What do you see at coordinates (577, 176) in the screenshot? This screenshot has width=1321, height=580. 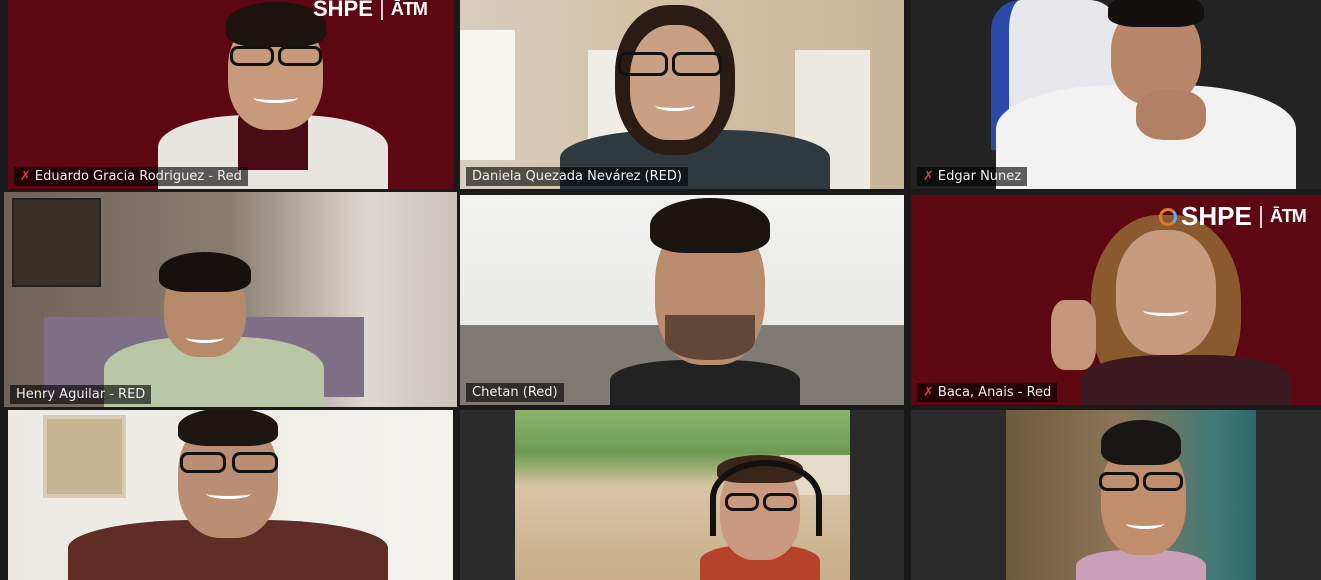 I see `participant-name-tag: Daniela Quezada Nevárez (RED)` at bounding box center [577, 176].